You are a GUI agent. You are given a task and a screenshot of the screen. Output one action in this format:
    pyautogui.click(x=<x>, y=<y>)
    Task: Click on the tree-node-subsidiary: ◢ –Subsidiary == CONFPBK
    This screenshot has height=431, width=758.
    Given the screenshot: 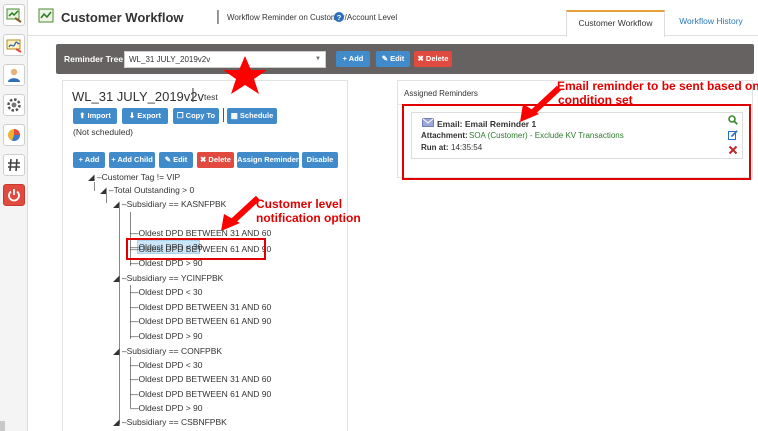 What is the action you would take?
    pyautogui.click(x=167, y=351)
    